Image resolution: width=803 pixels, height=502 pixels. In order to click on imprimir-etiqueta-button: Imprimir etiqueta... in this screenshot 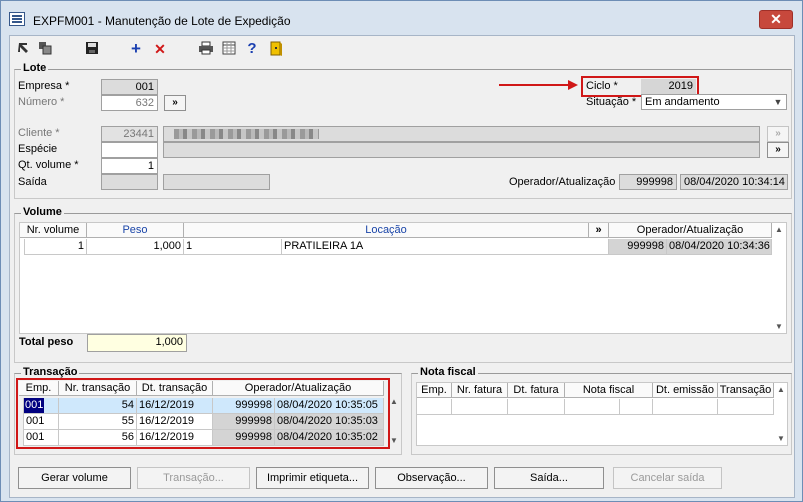, I will do `click(312, 478)`.